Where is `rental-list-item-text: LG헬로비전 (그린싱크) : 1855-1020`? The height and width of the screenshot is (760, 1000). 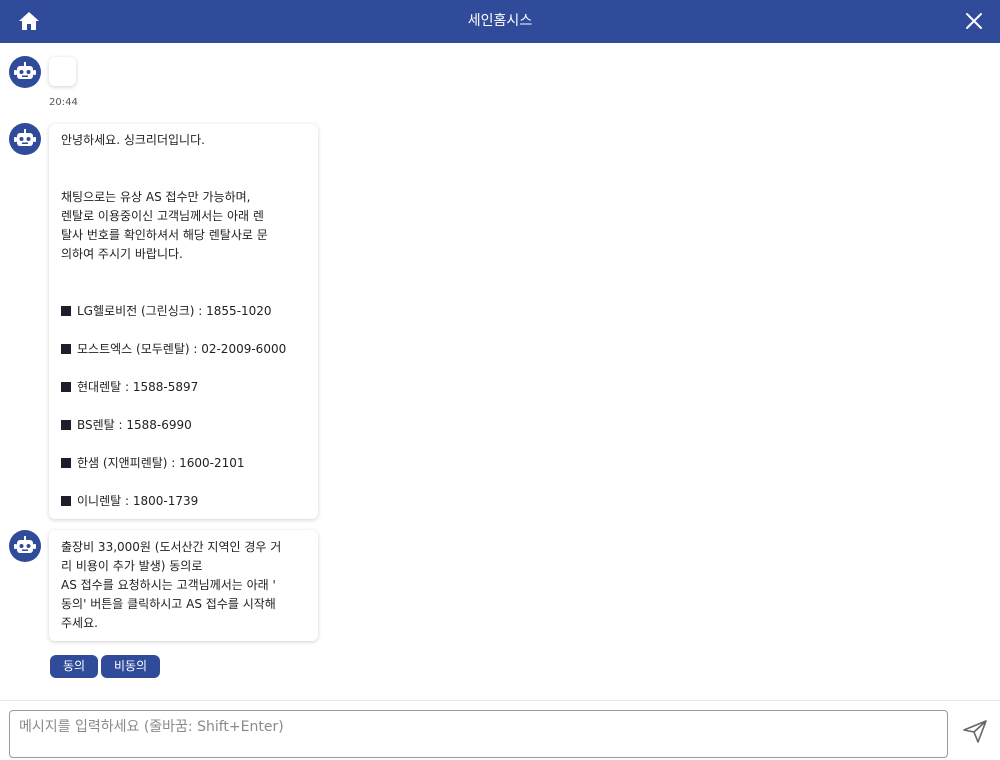
rental-list-item-text: LG헬로비전 (그린싱크) : 1855-1020 is located at coordinates (174, 311).